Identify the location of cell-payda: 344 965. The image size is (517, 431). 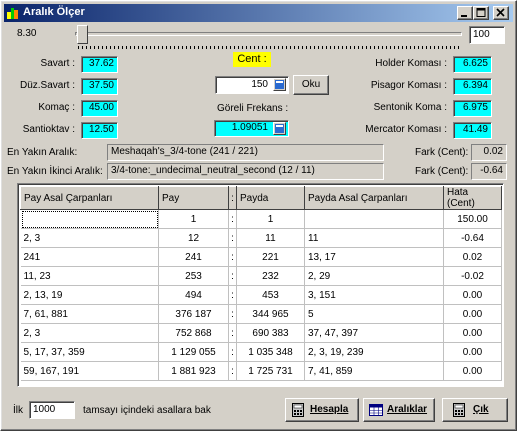
(270, 314).